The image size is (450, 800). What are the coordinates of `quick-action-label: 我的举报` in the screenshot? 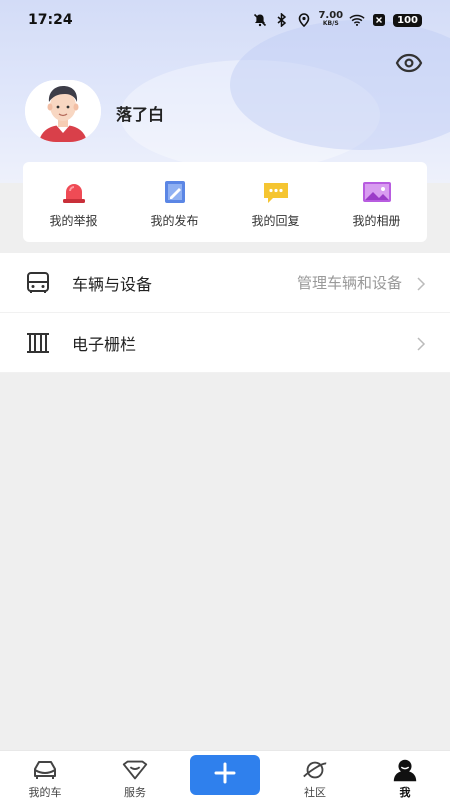 It's located at (73, 221).